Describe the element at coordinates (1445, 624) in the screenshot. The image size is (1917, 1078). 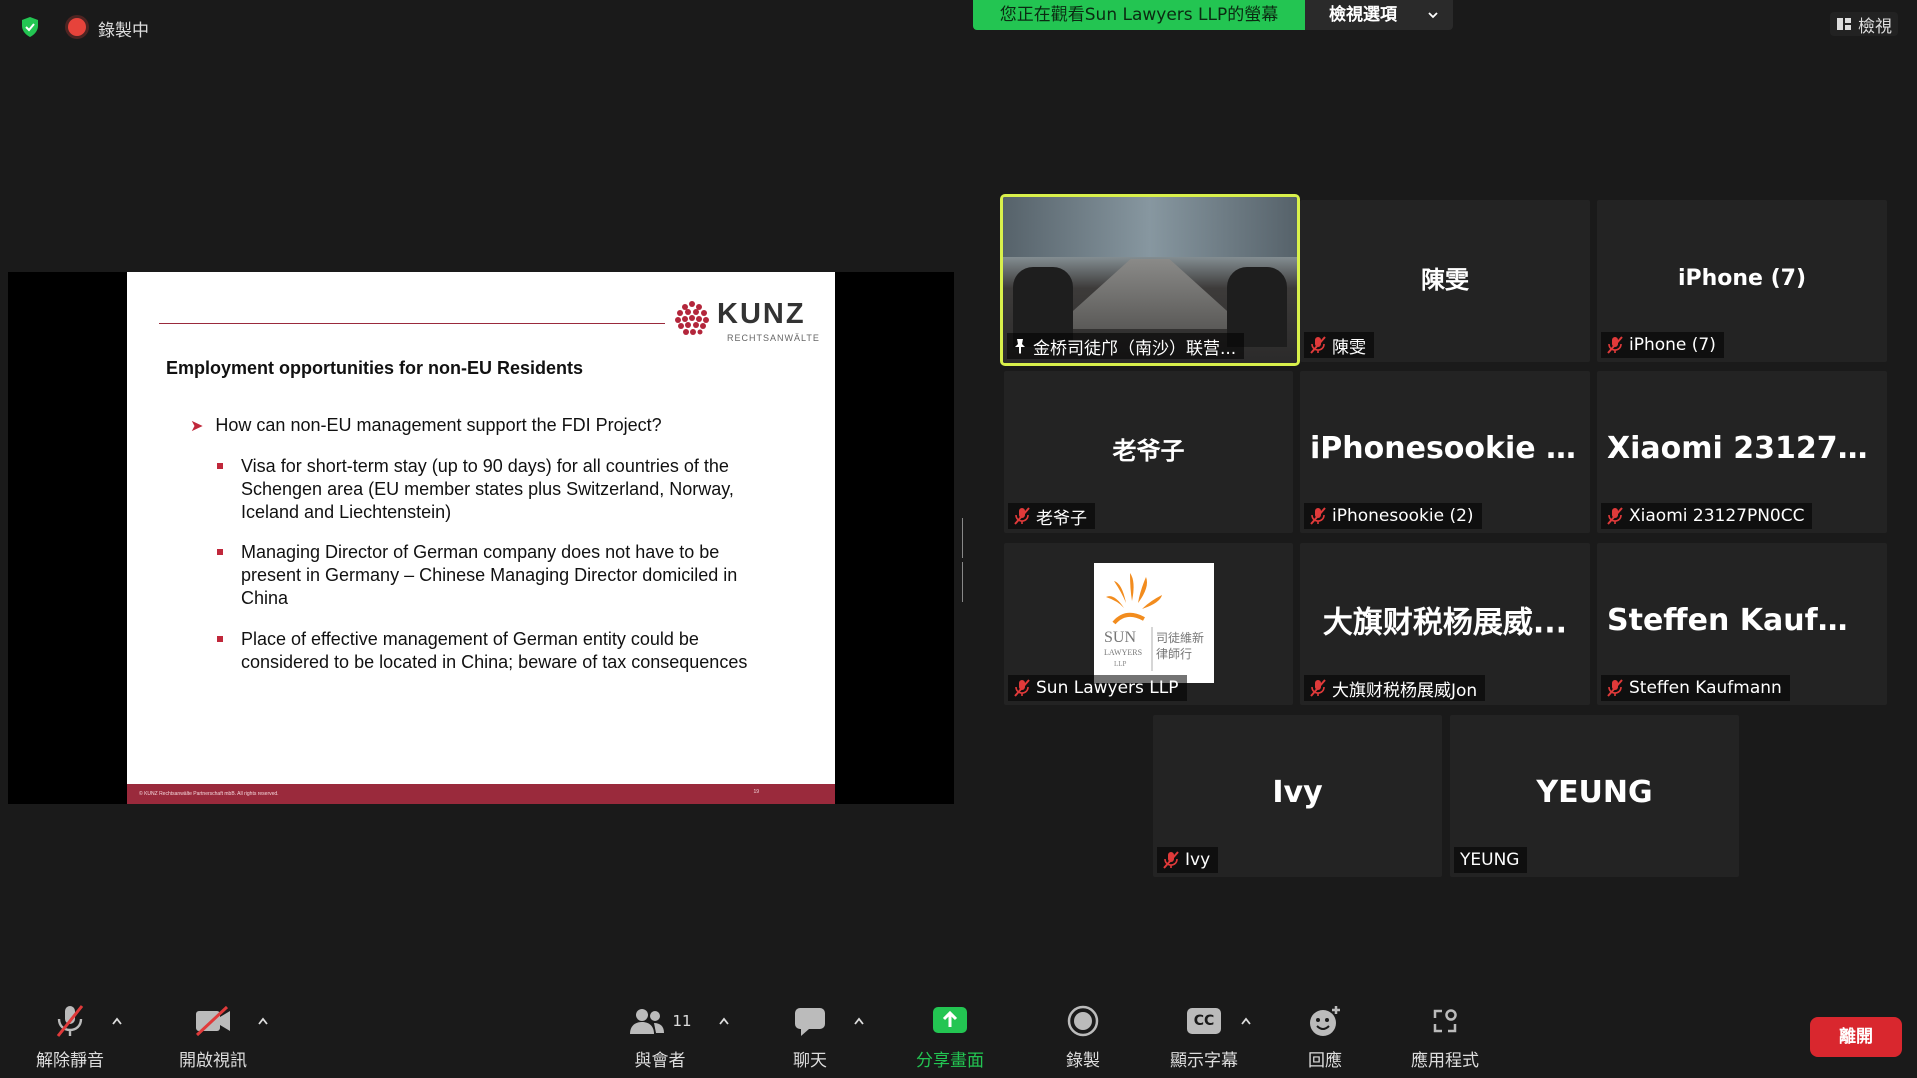
I see `participant-tile: 大旗财税杨展威... 大旗财税杨展威Jon` at that location.